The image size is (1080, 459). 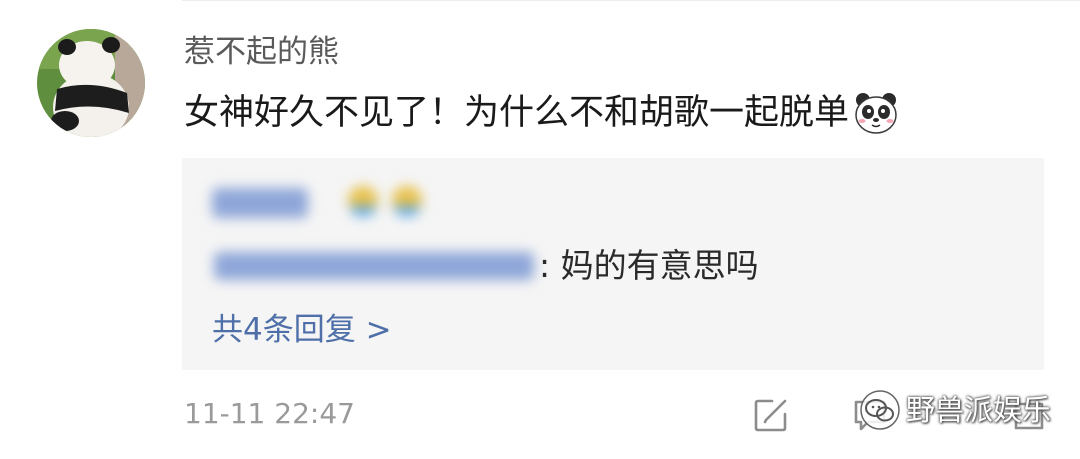 What do you see at coordinates (302, 330) in the screenshot?
I see `view-replies-link: 共4条回复 >` at bounding box center [302, 330].